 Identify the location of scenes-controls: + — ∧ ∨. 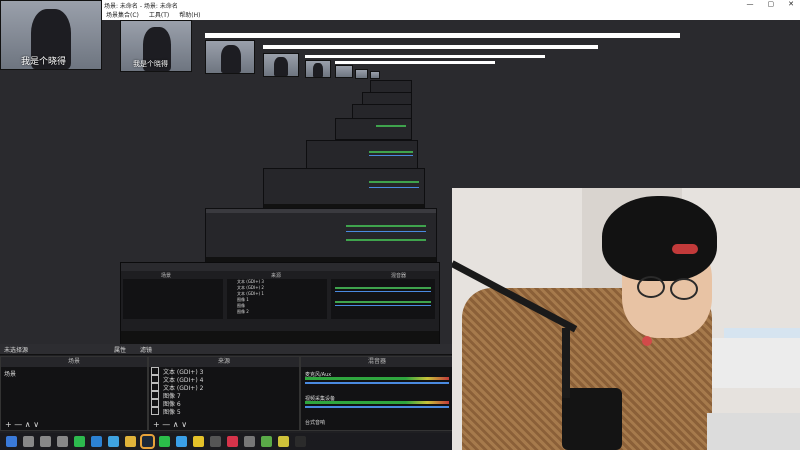
(20, 425).